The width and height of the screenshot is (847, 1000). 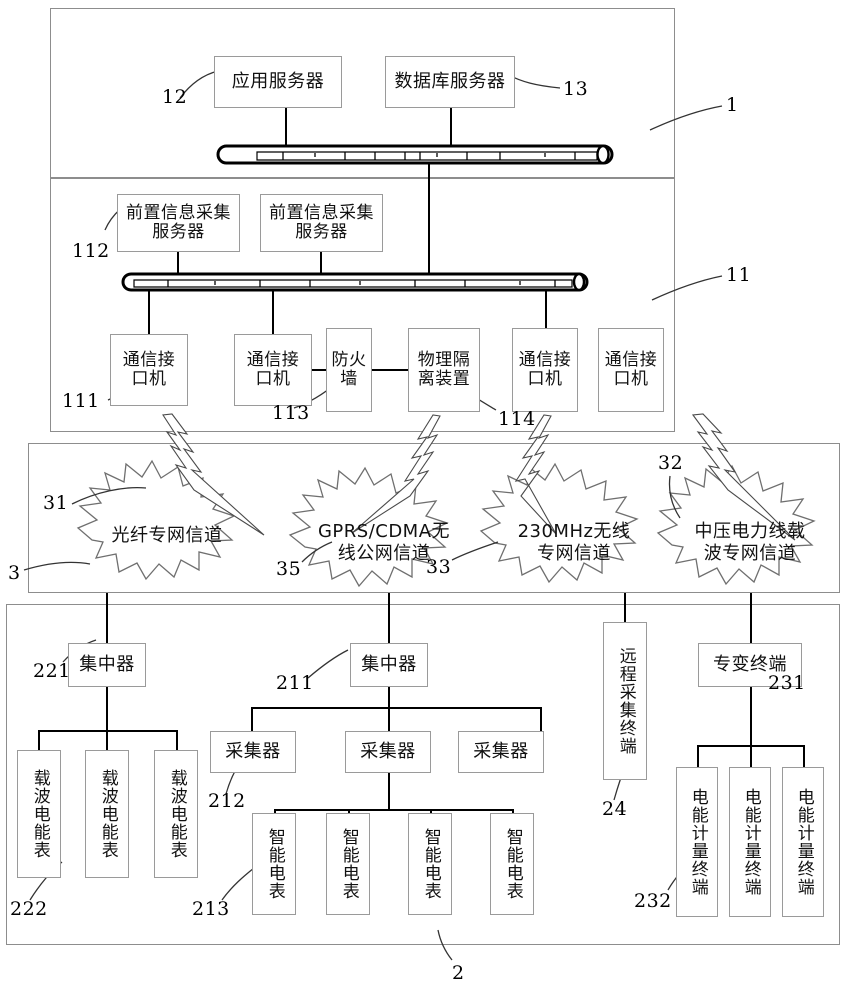 I want to click on node-smart-meter-2-label: 智能电表, so click(x=348, y=864).